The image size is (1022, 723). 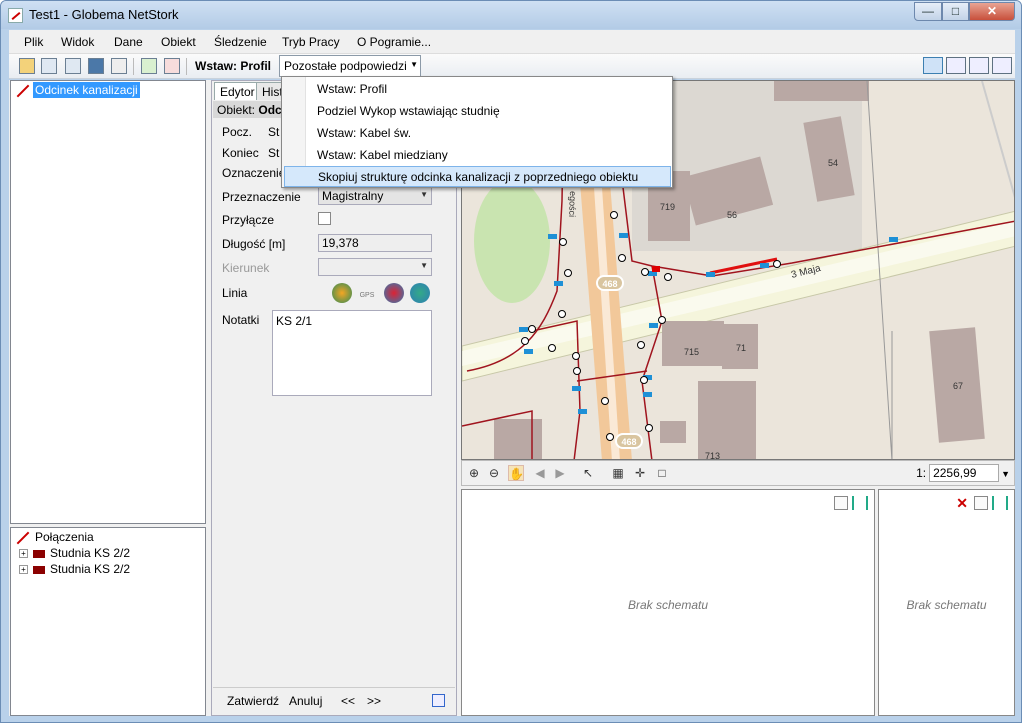 What do you see at coordinates (420, 293) in the screenshot?
I see `globe-icon` at bounding box center [420, 293].